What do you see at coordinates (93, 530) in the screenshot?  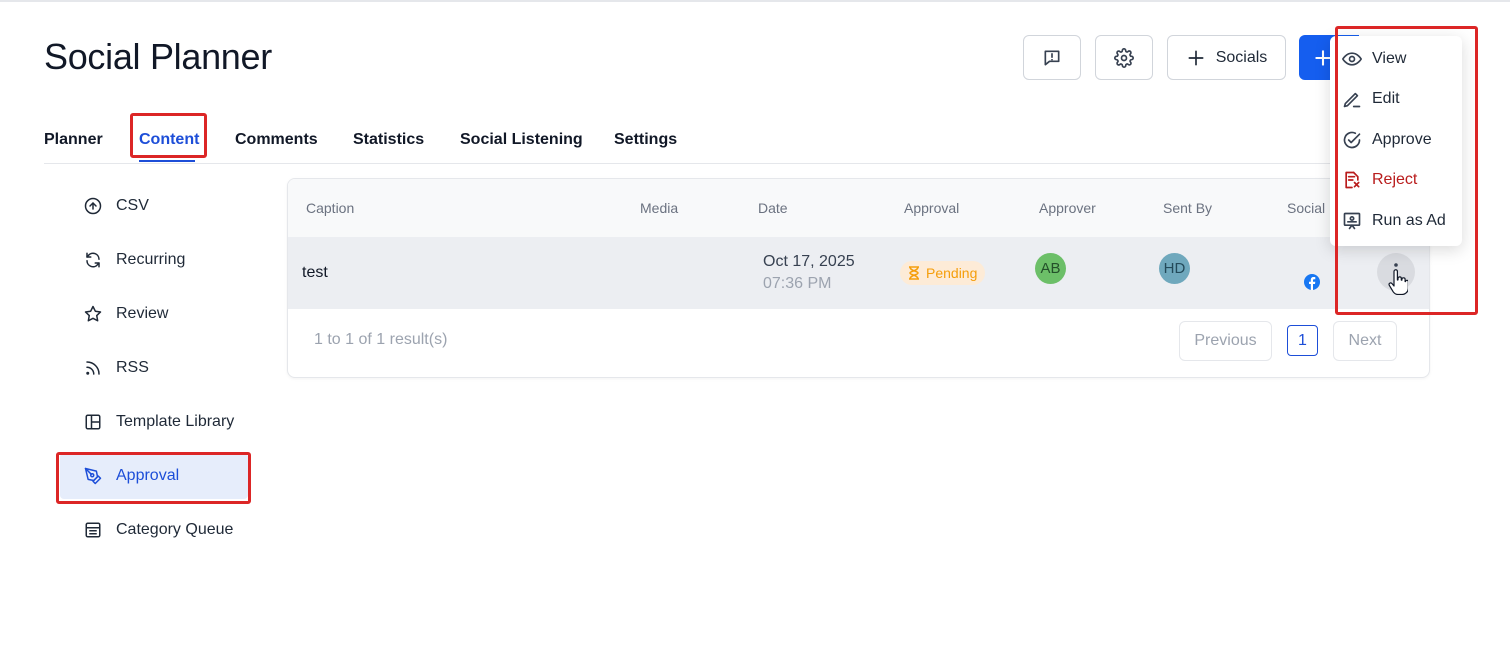 I see `list-icon` at bounding box center [93, 530].